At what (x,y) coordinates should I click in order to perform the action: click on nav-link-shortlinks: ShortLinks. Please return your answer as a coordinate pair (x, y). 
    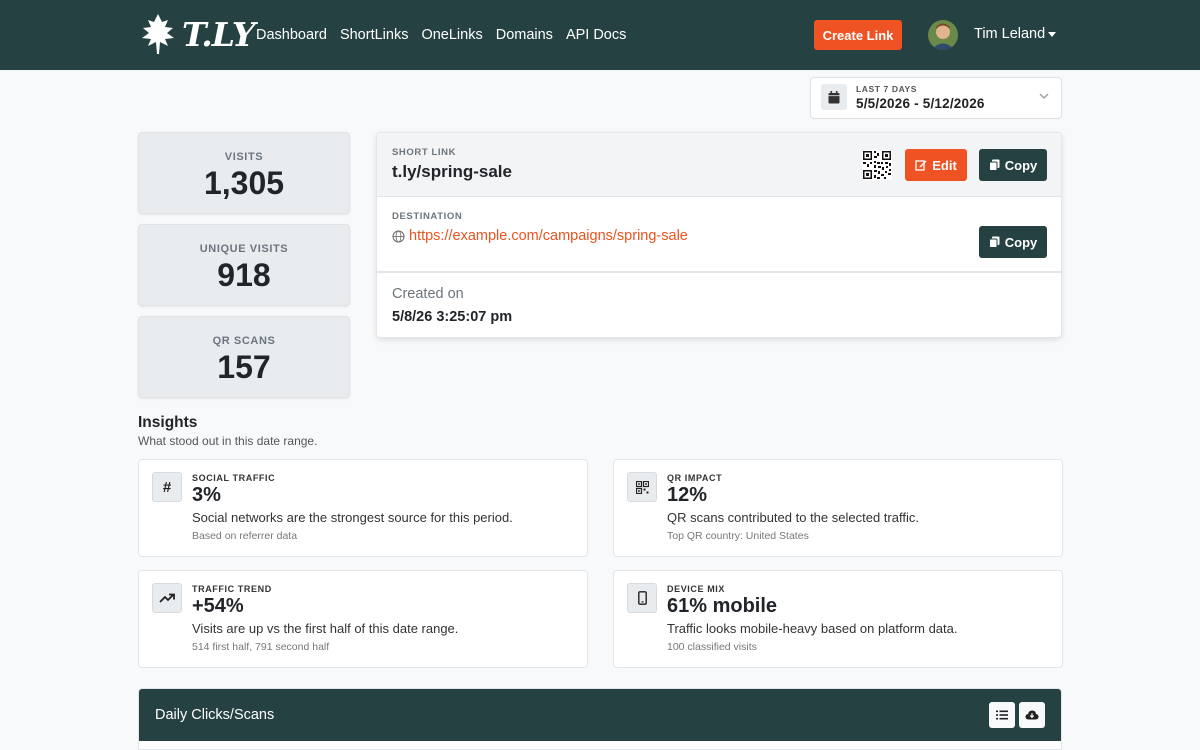
    Looking at the image, I should click on (374, 35).